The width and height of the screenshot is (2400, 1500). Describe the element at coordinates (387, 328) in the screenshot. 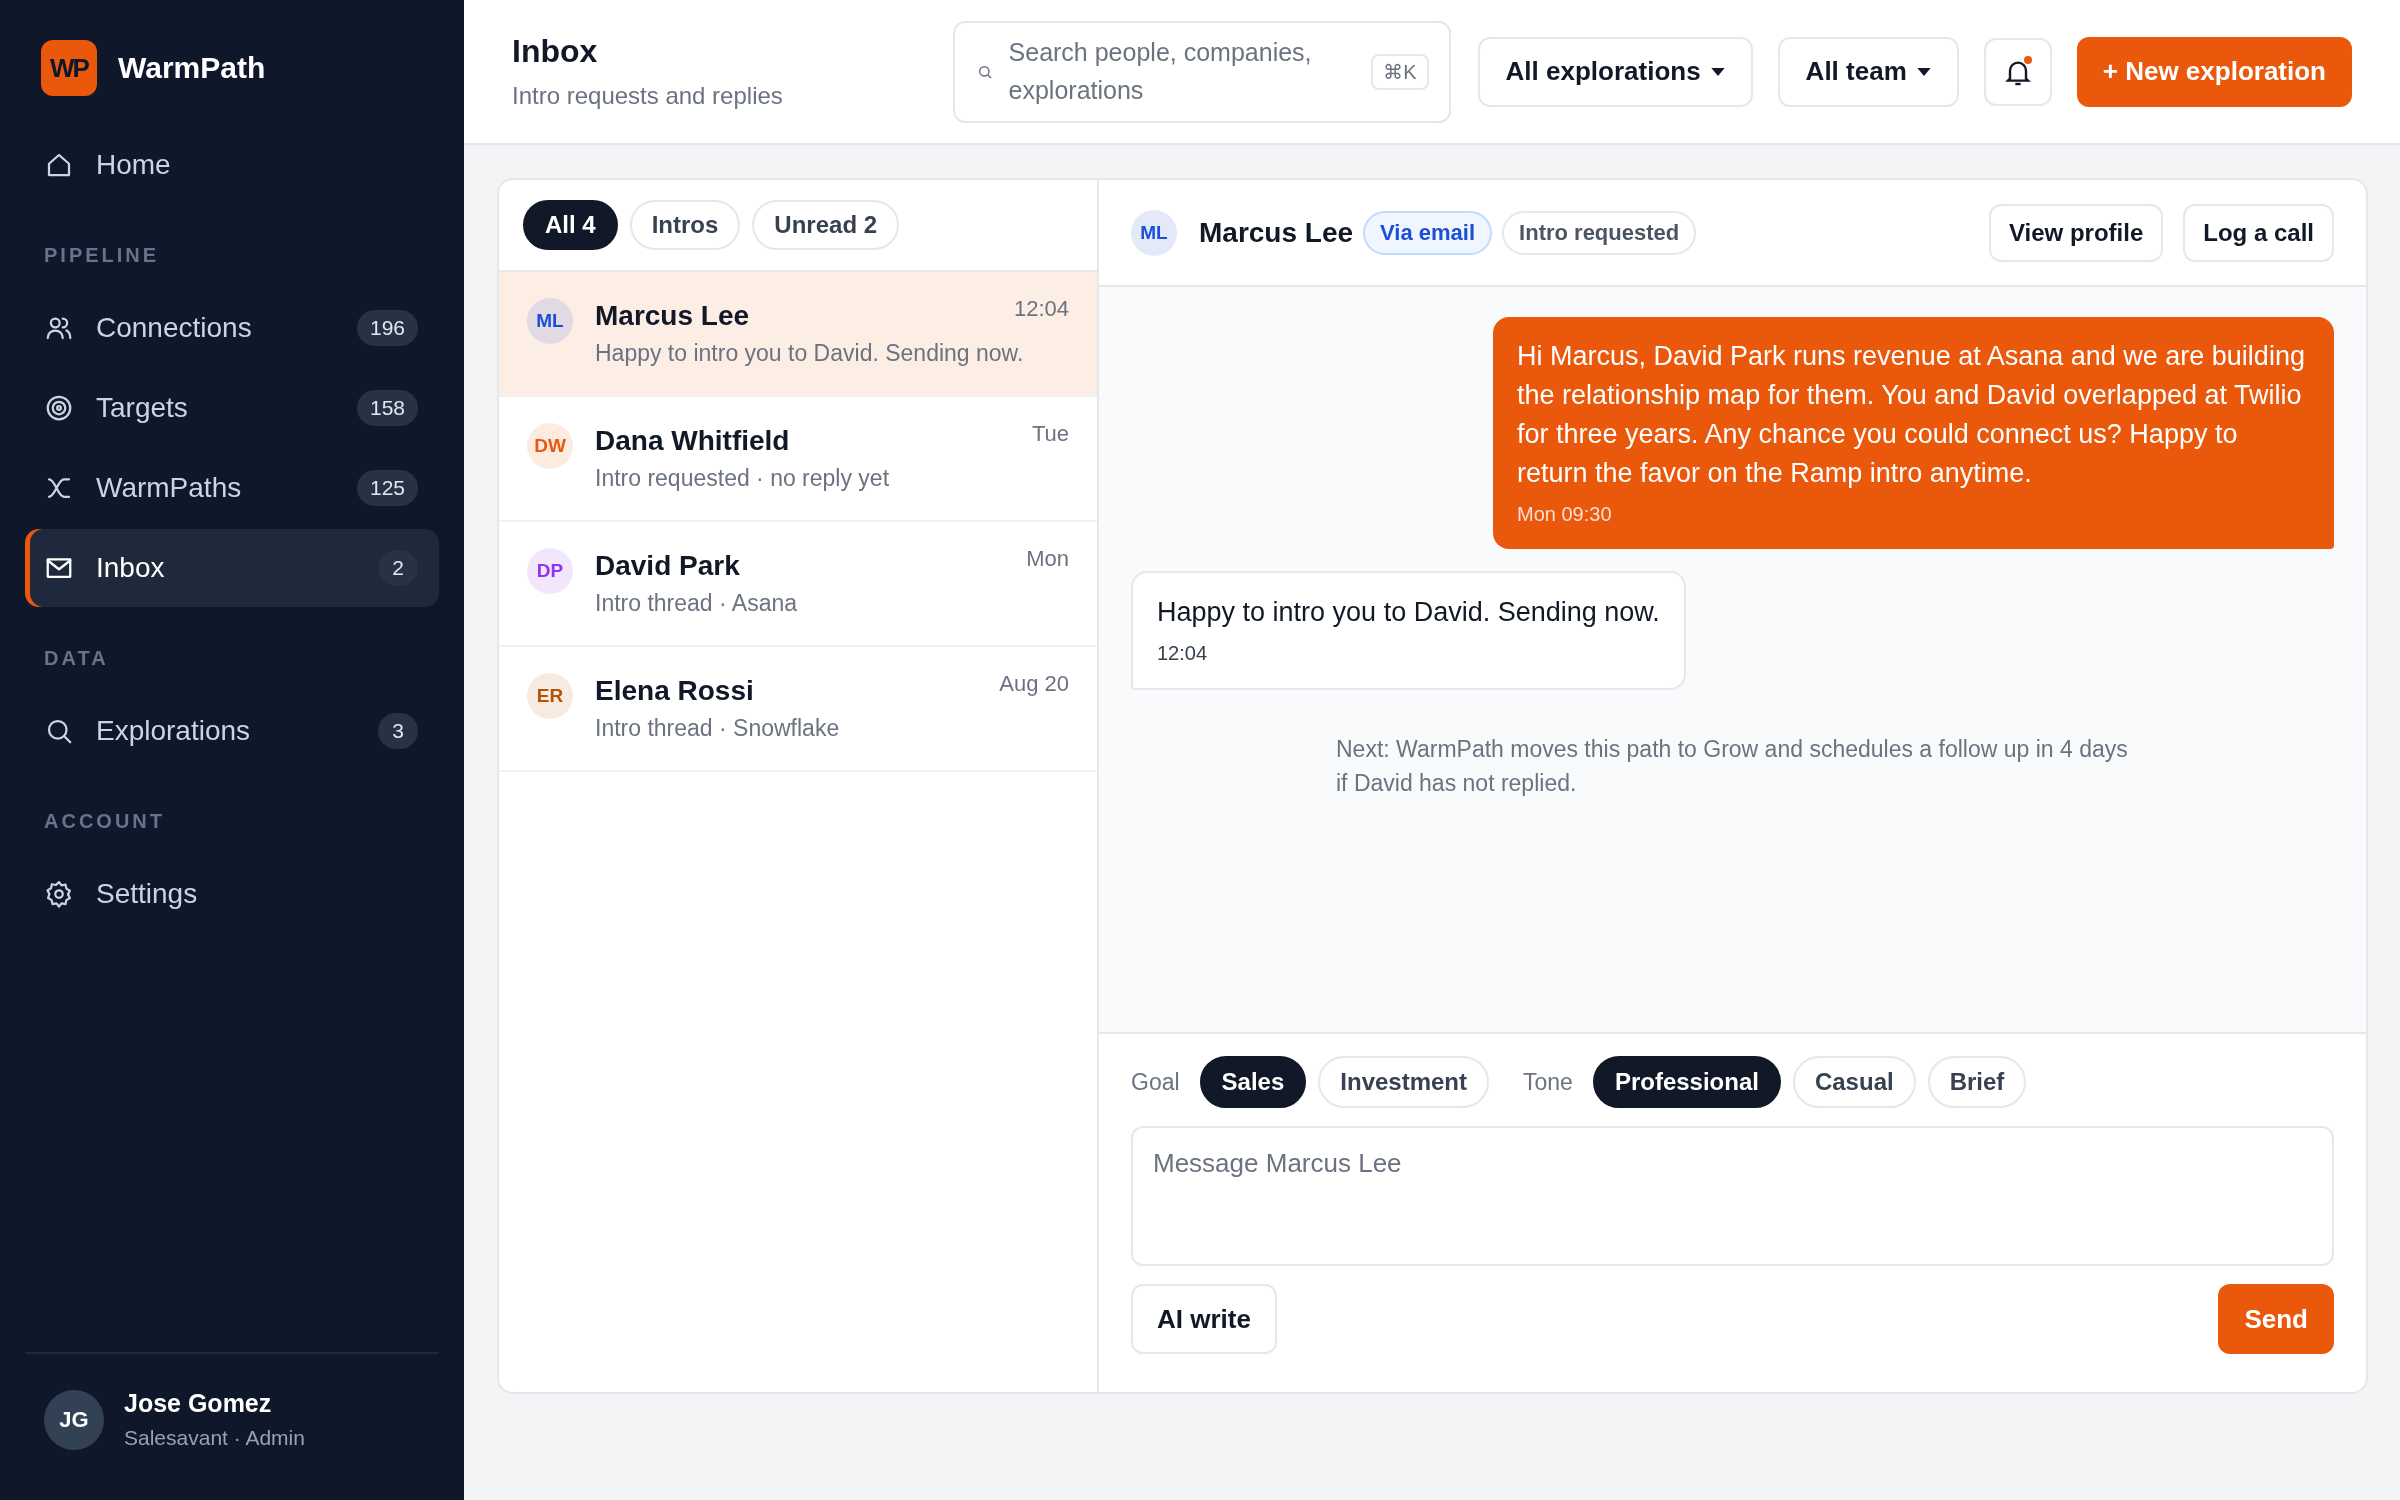

I see `count-badge: 196` at that location.